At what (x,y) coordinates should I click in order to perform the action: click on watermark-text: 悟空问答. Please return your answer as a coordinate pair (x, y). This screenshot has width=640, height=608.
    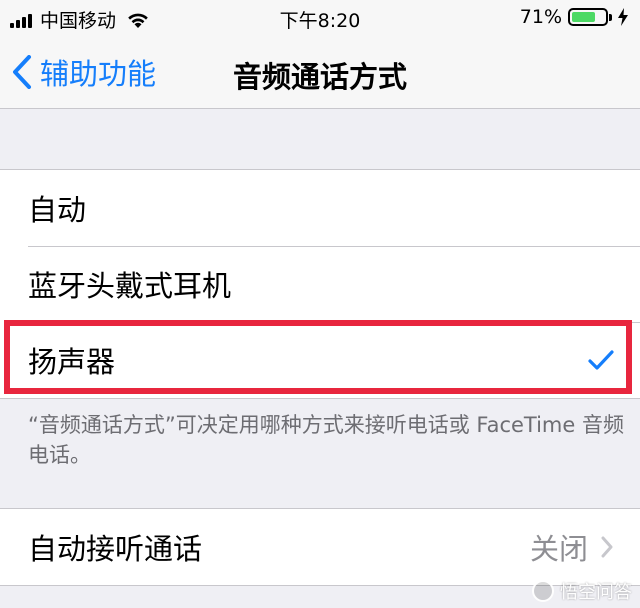
    Looking at the image, I should click on (596, 592).